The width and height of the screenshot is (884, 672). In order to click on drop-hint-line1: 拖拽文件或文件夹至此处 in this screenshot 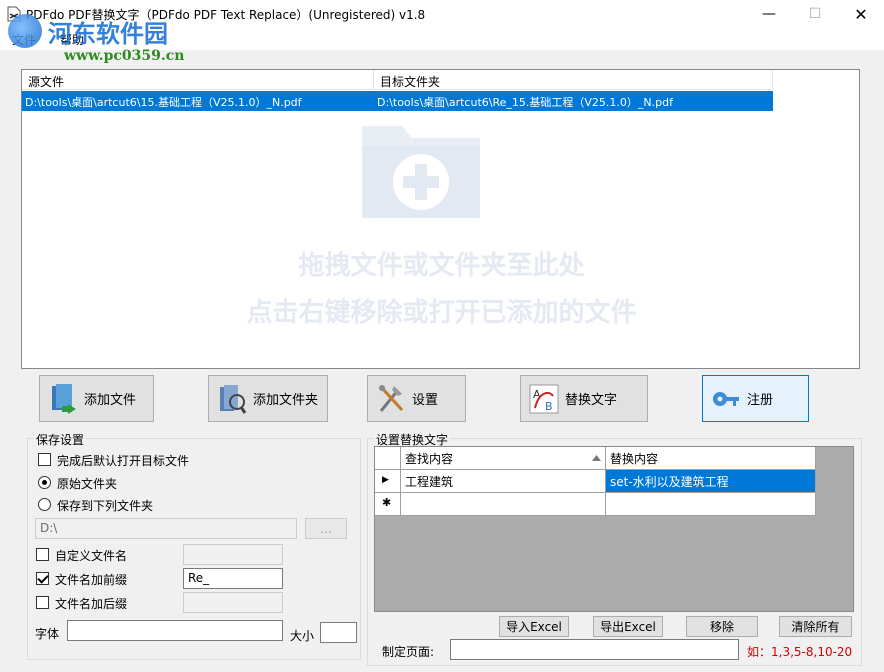, I will do `click(441, 266)`.